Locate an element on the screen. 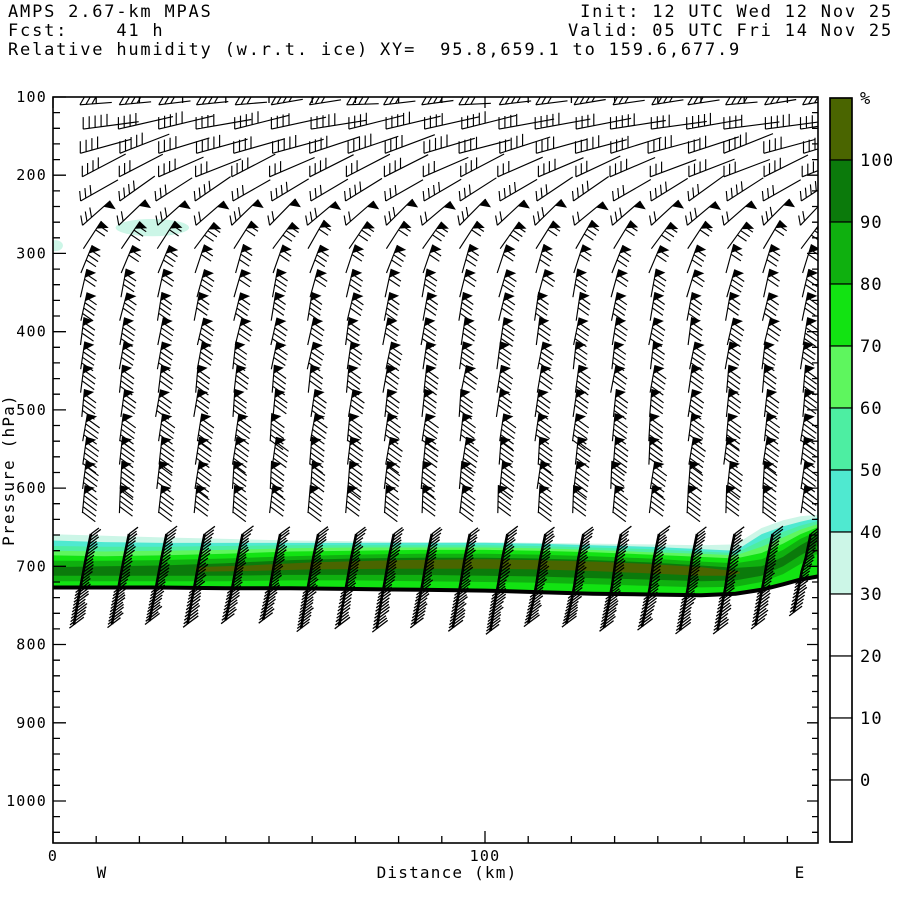  y-tick-label: 300 is located at coordinates (31, 253).